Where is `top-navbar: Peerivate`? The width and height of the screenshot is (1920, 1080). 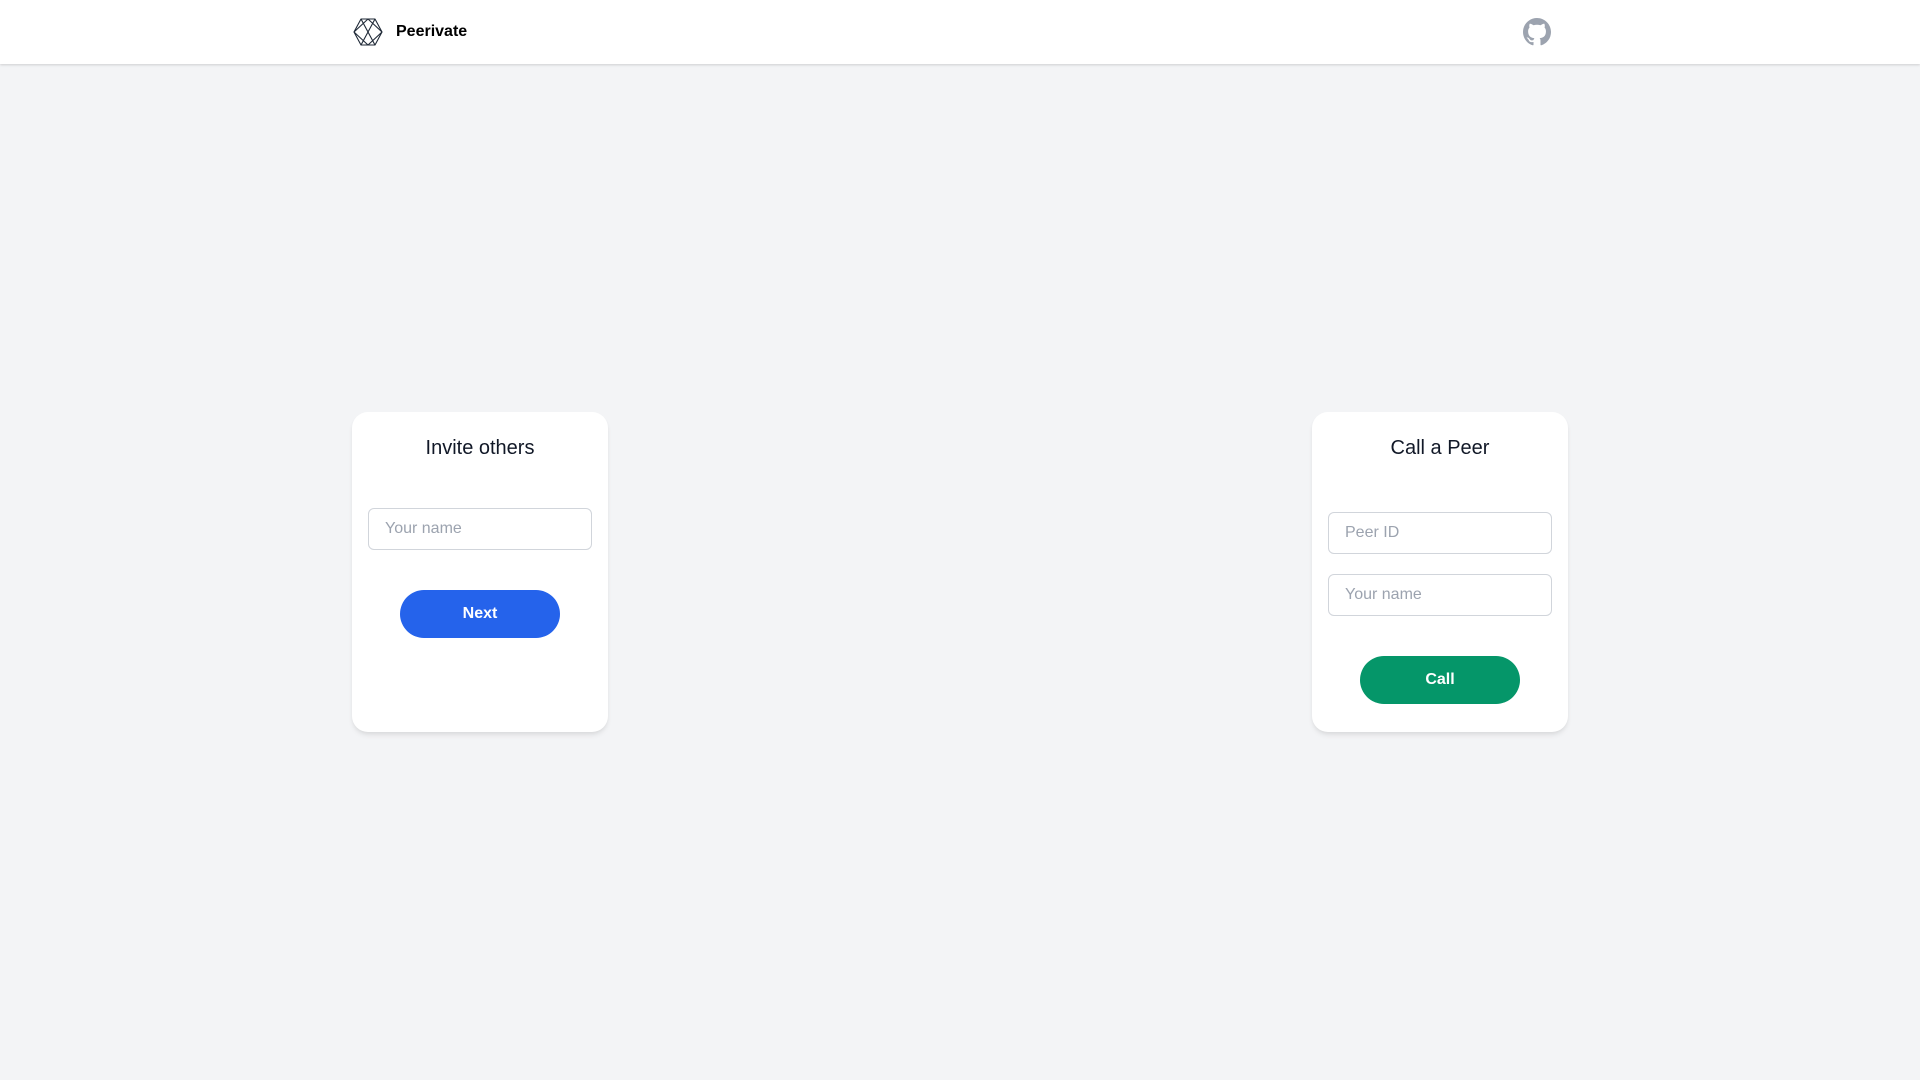 top-navbar: Peerivate is located at coordinates (960, 32).